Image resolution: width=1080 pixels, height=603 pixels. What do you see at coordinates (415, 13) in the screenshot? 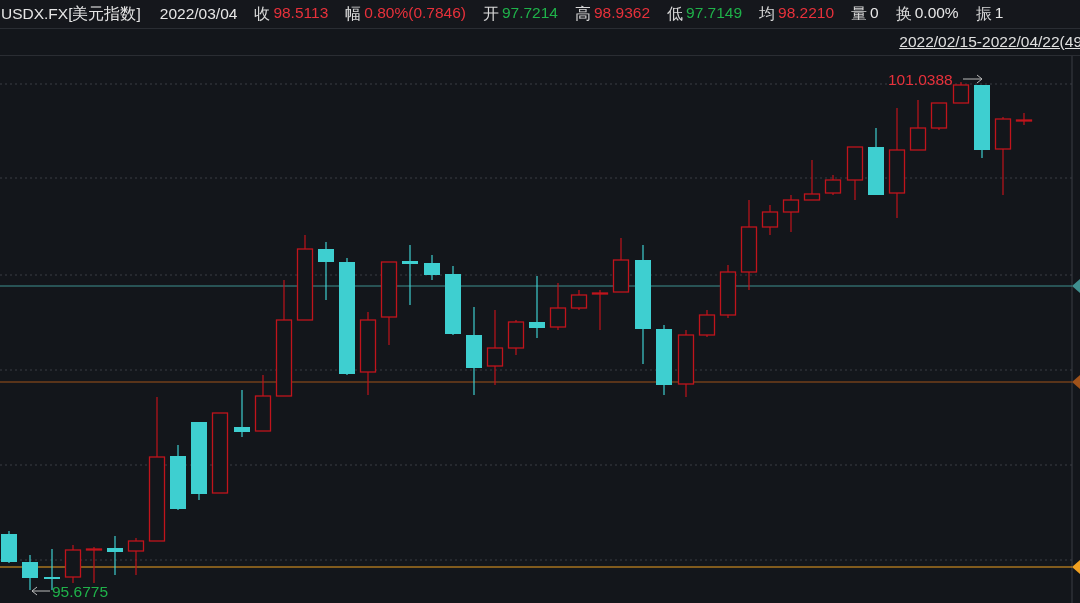
I see `field-value: 0.80%(0.7846)` at bounding box center [415, 13].